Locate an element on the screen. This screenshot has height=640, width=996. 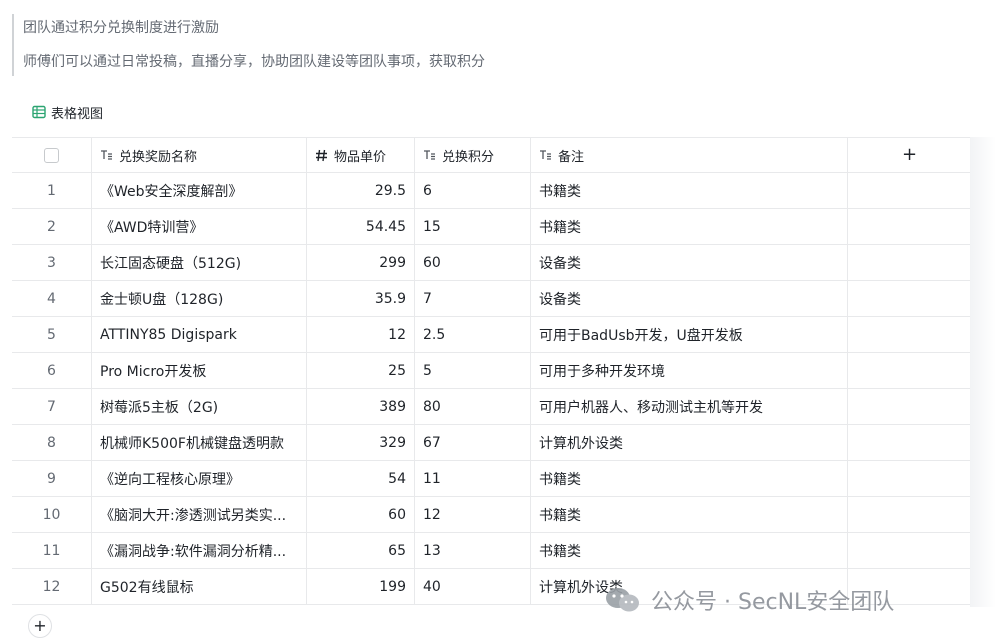
table-row: 8 机械师K500F机械键盘透明款 329 67 计算机外设类 is located at coordinates (492, 443).